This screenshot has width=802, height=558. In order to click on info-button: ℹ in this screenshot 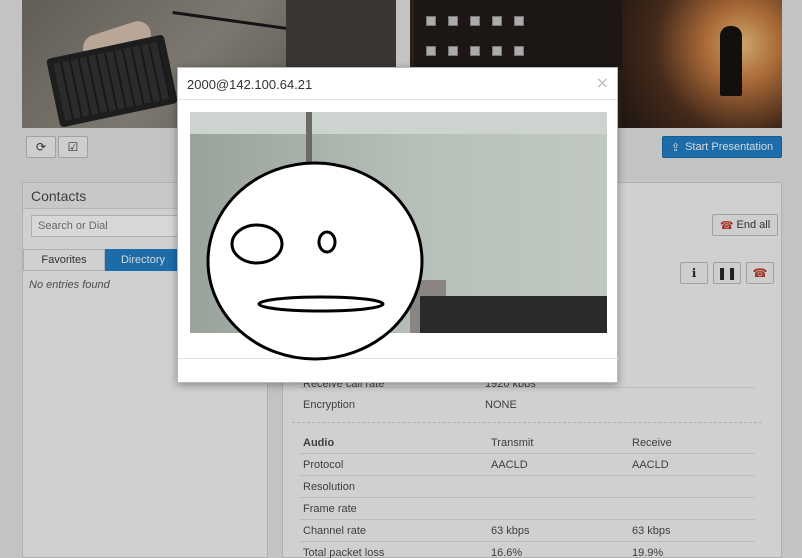, I will do `click(694, 273)`.